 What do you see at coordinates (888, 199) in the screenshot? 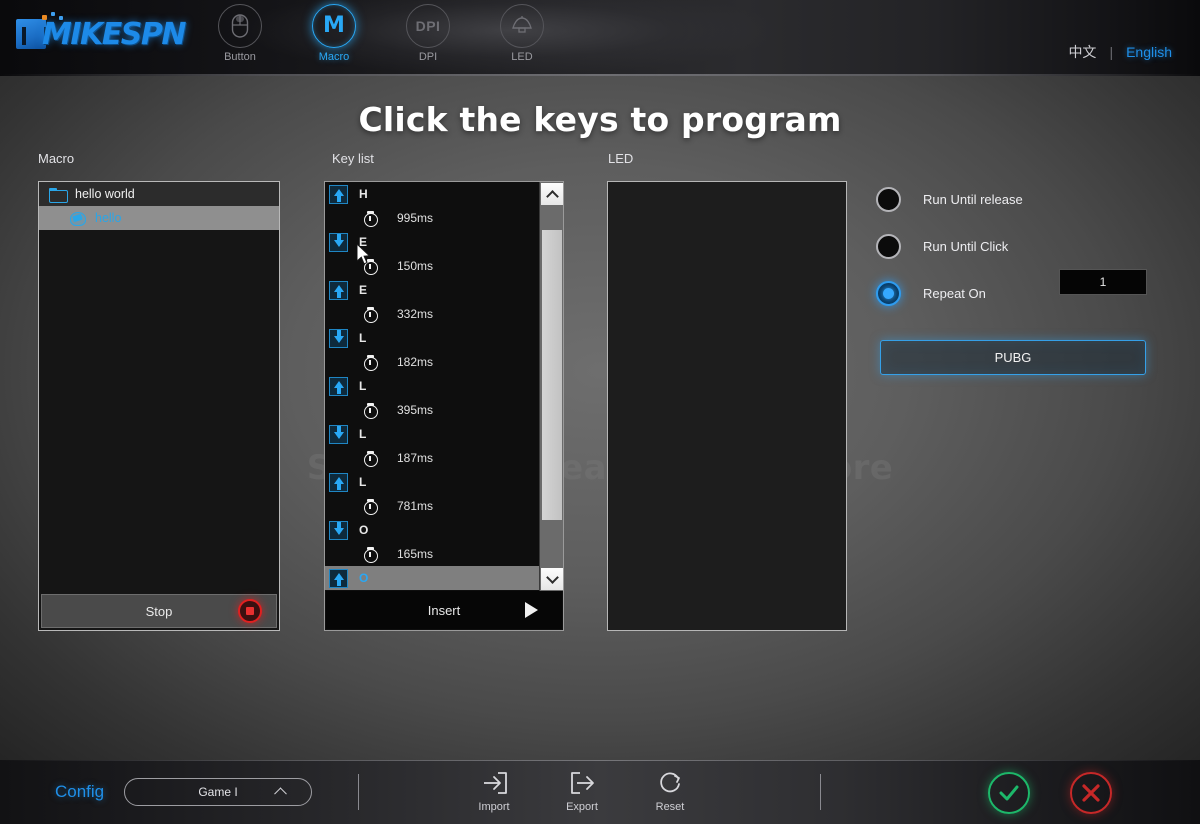
I see `radio-run-until-release` at bounding box center [888, 199].